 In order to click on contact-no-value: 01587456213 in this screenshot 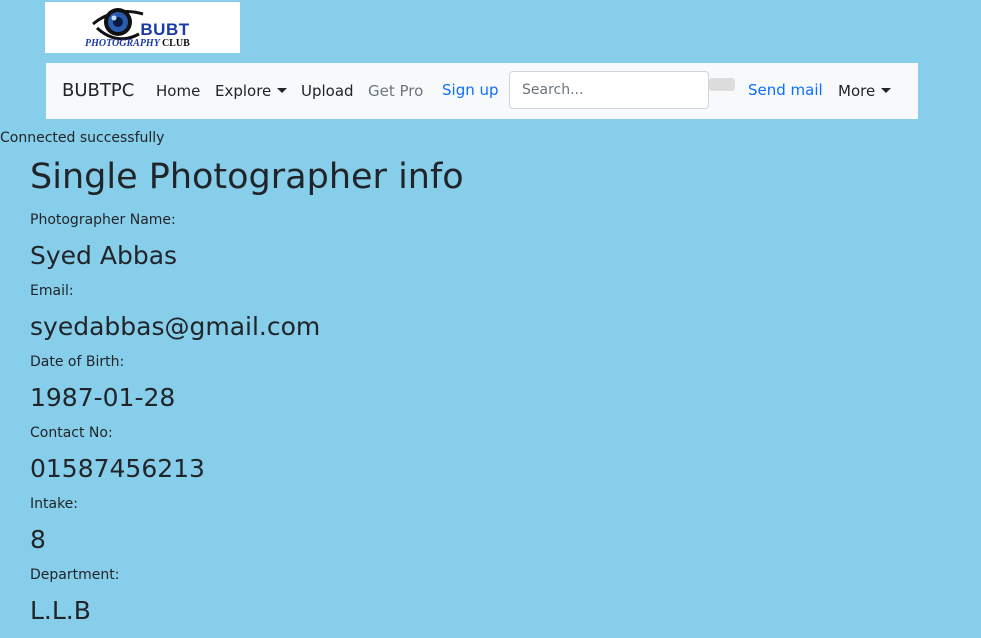, I will do `click(117, 468)`.